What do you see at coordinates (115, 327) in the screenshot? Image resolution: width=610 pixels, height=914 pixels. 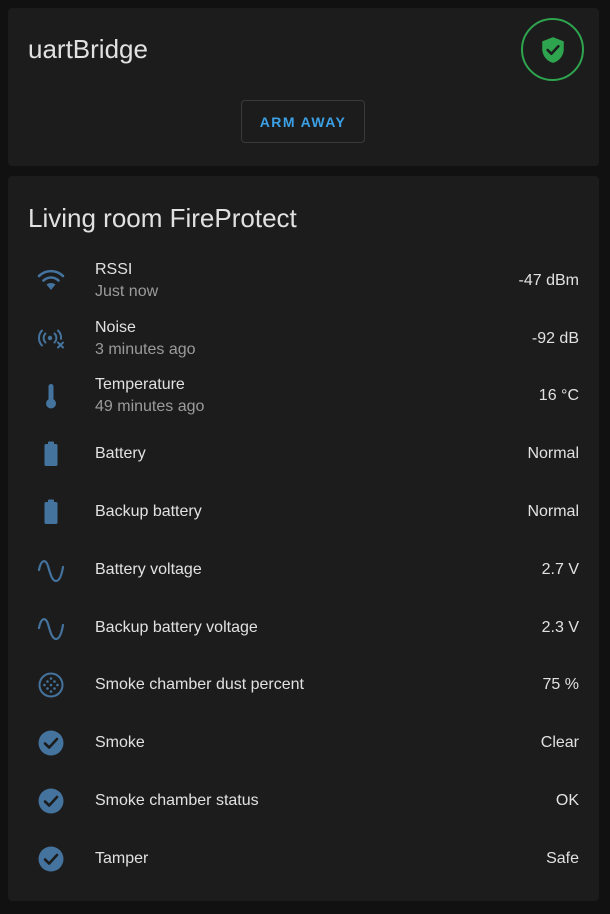 I see `entity-name: Noise` at bounding box center [115, 327].